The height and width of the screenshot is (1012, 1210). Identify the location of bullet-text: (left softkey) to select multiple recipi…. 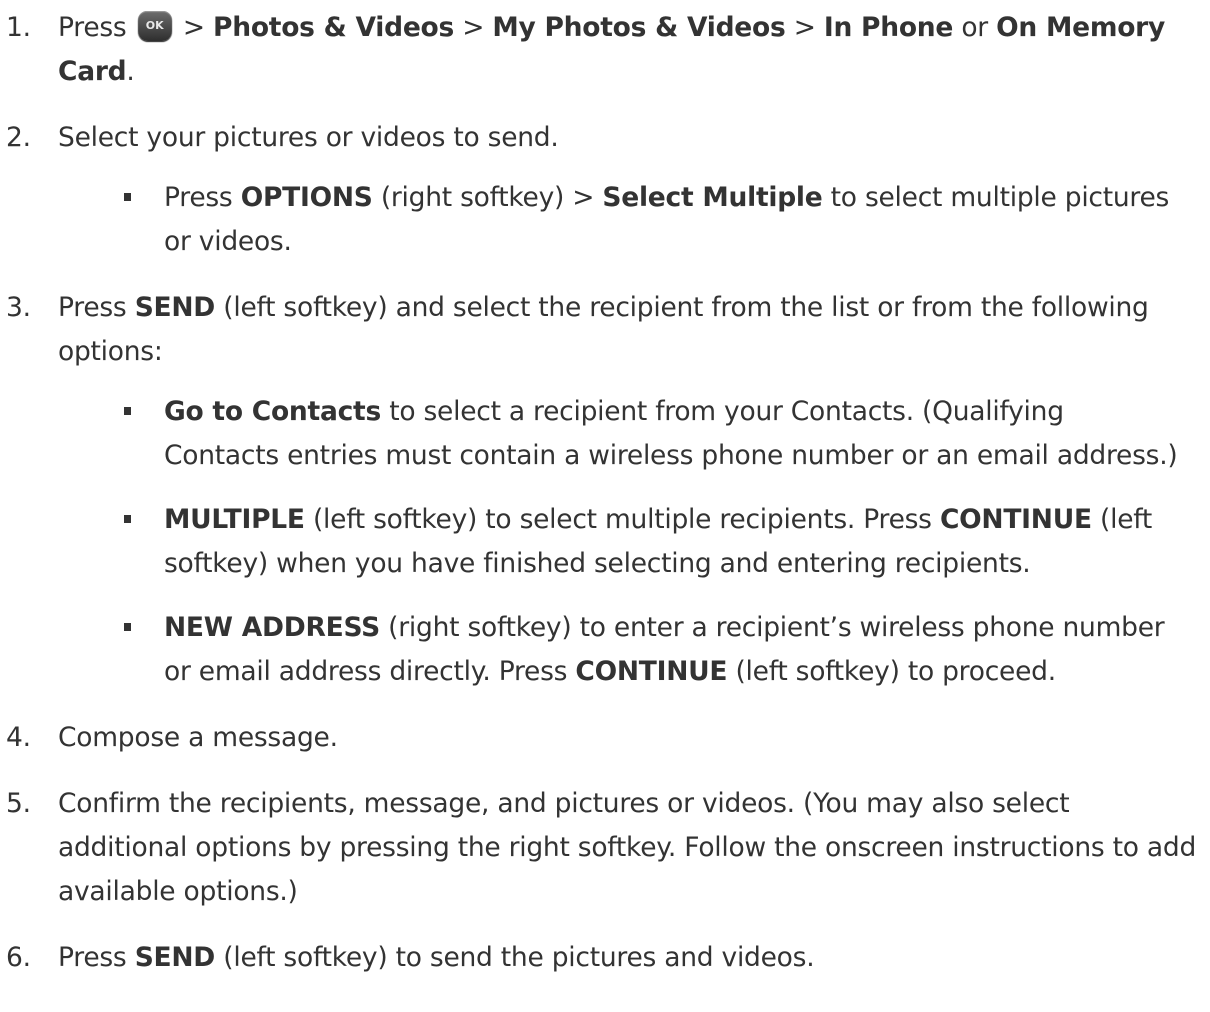
(622, 519).